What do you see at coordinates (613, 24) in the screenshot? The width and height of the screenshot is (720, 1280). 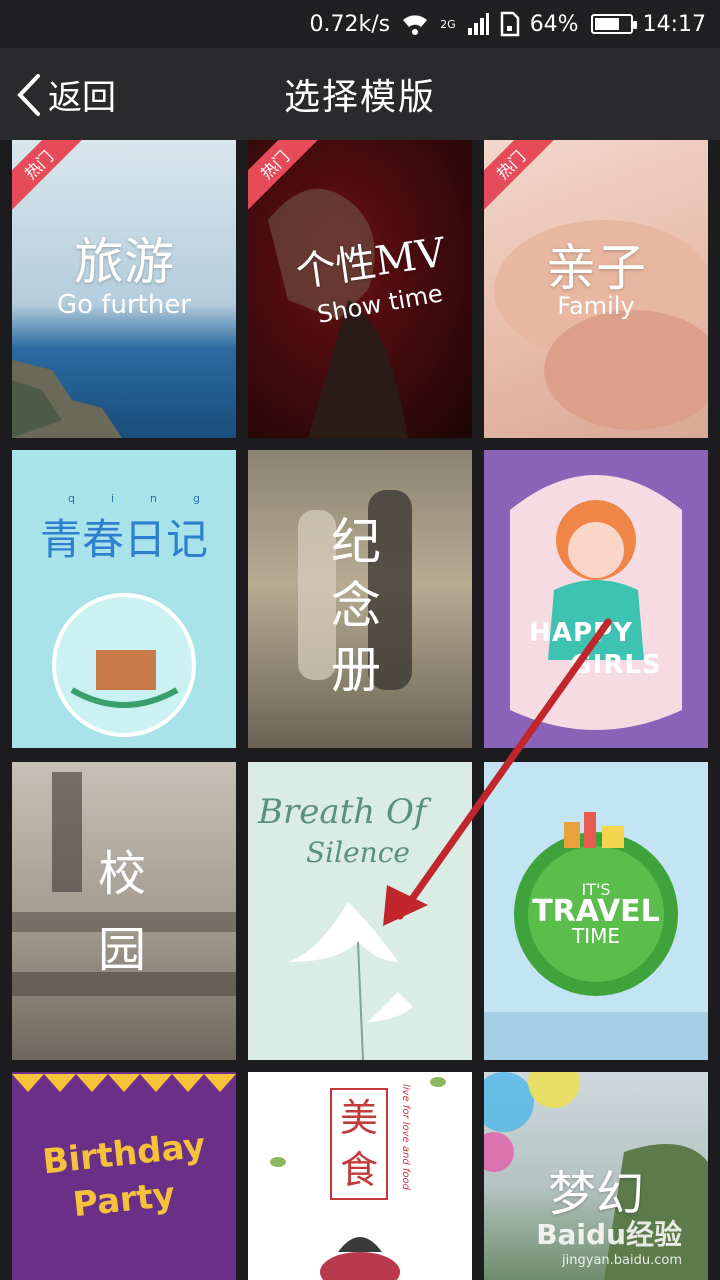 I see `battery-icon` at bounding box center [613, 24].